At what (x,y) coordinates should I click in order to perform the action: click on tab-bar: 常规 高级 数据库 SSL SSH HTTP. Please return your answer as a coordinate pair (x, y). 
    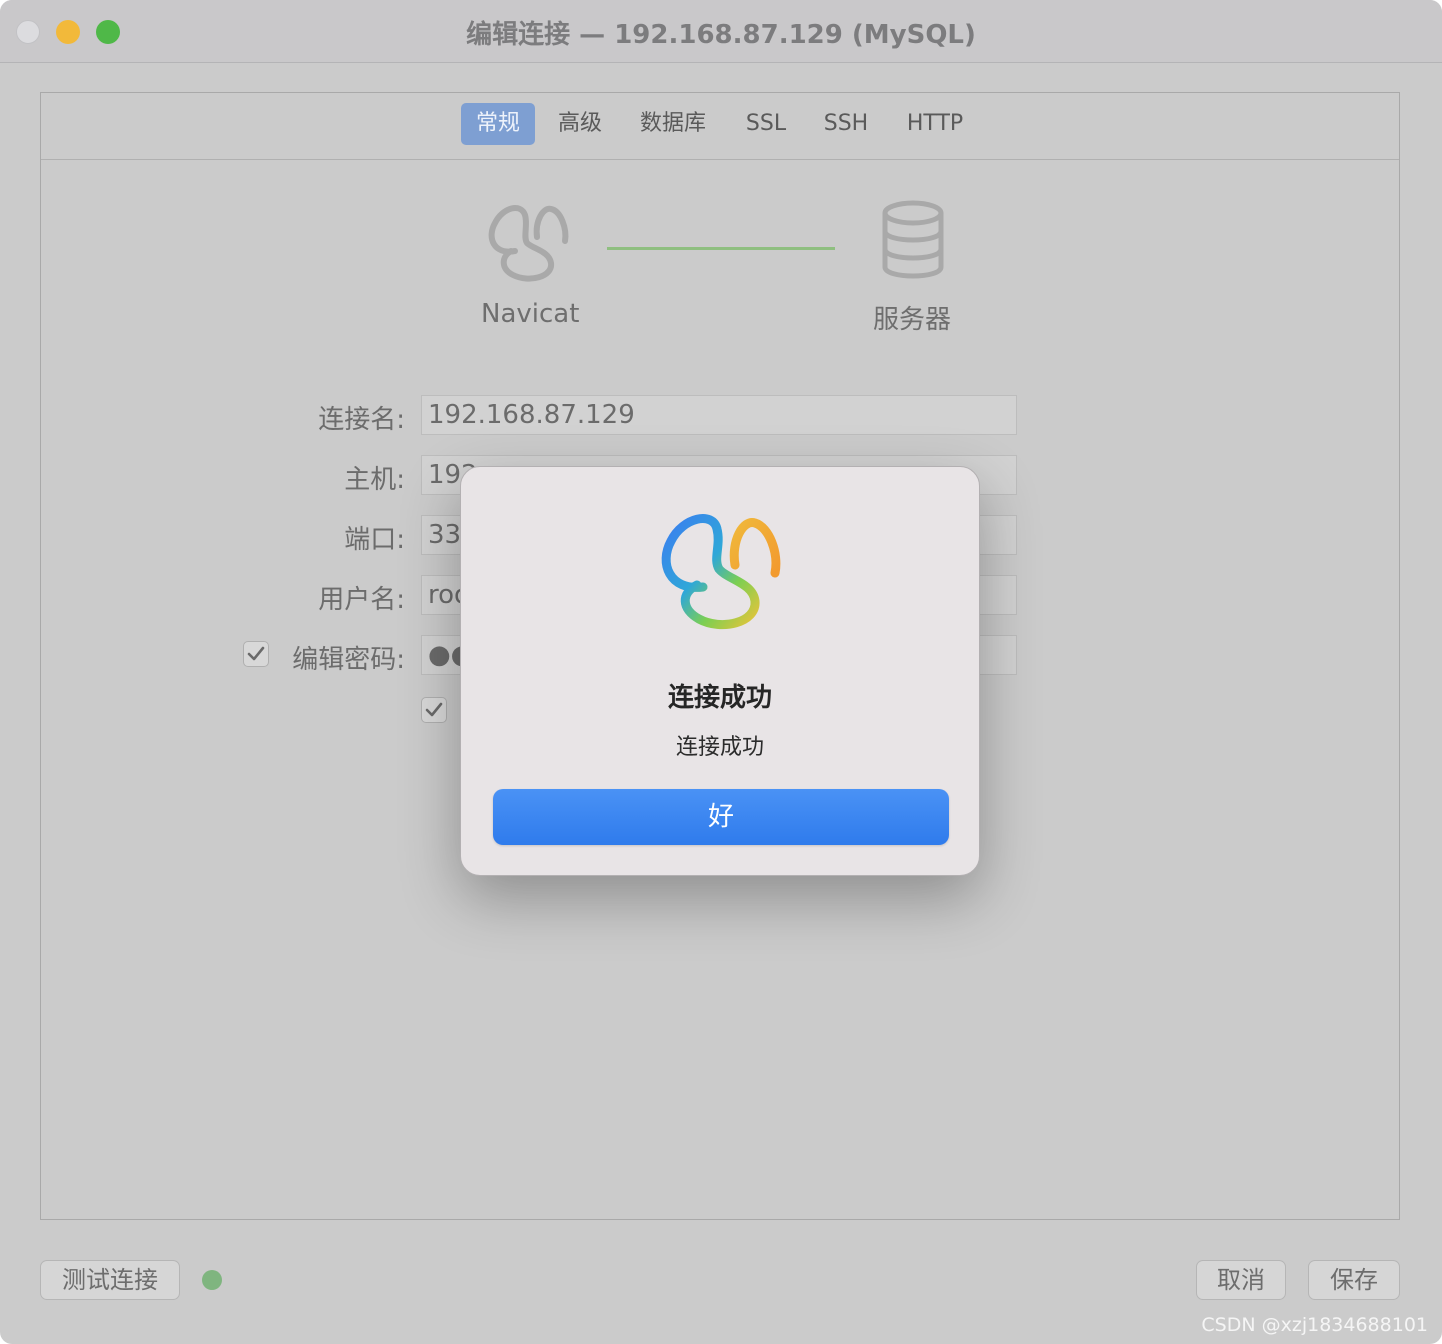
    Looking at the image, I should click on (720, 126).